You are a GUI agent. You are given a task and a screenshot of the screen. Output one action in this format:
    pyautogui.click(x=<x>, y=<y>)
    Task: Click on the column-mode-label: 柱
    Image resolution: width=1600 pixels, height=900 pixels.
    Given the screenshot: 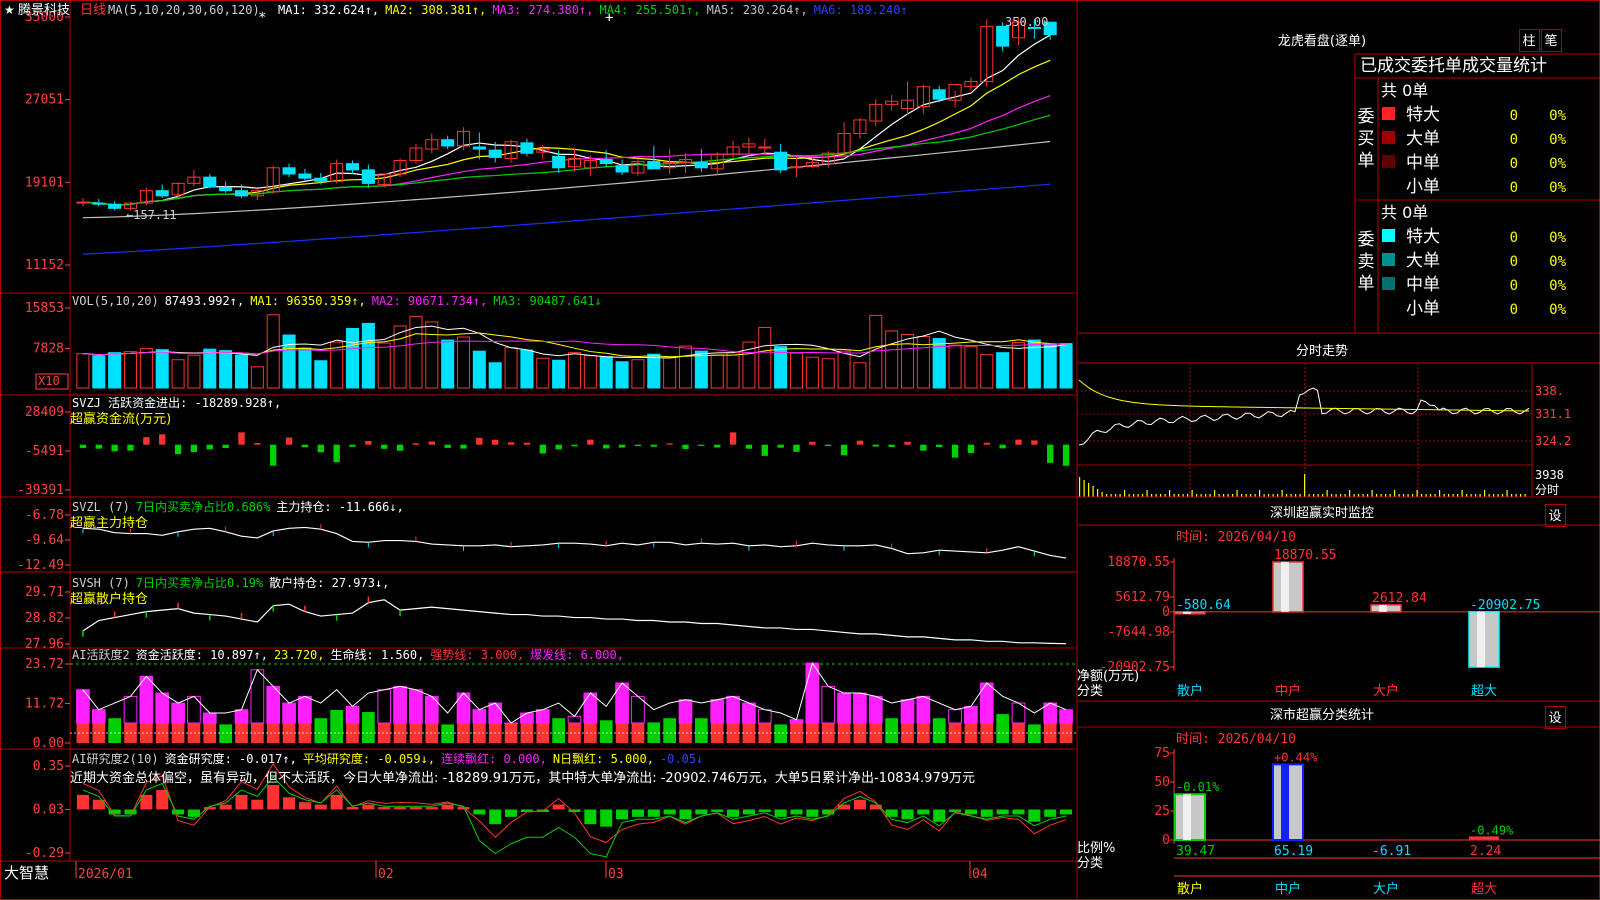 What is the action you would take?
    pyautogui.click(x=1528, y=41)
    